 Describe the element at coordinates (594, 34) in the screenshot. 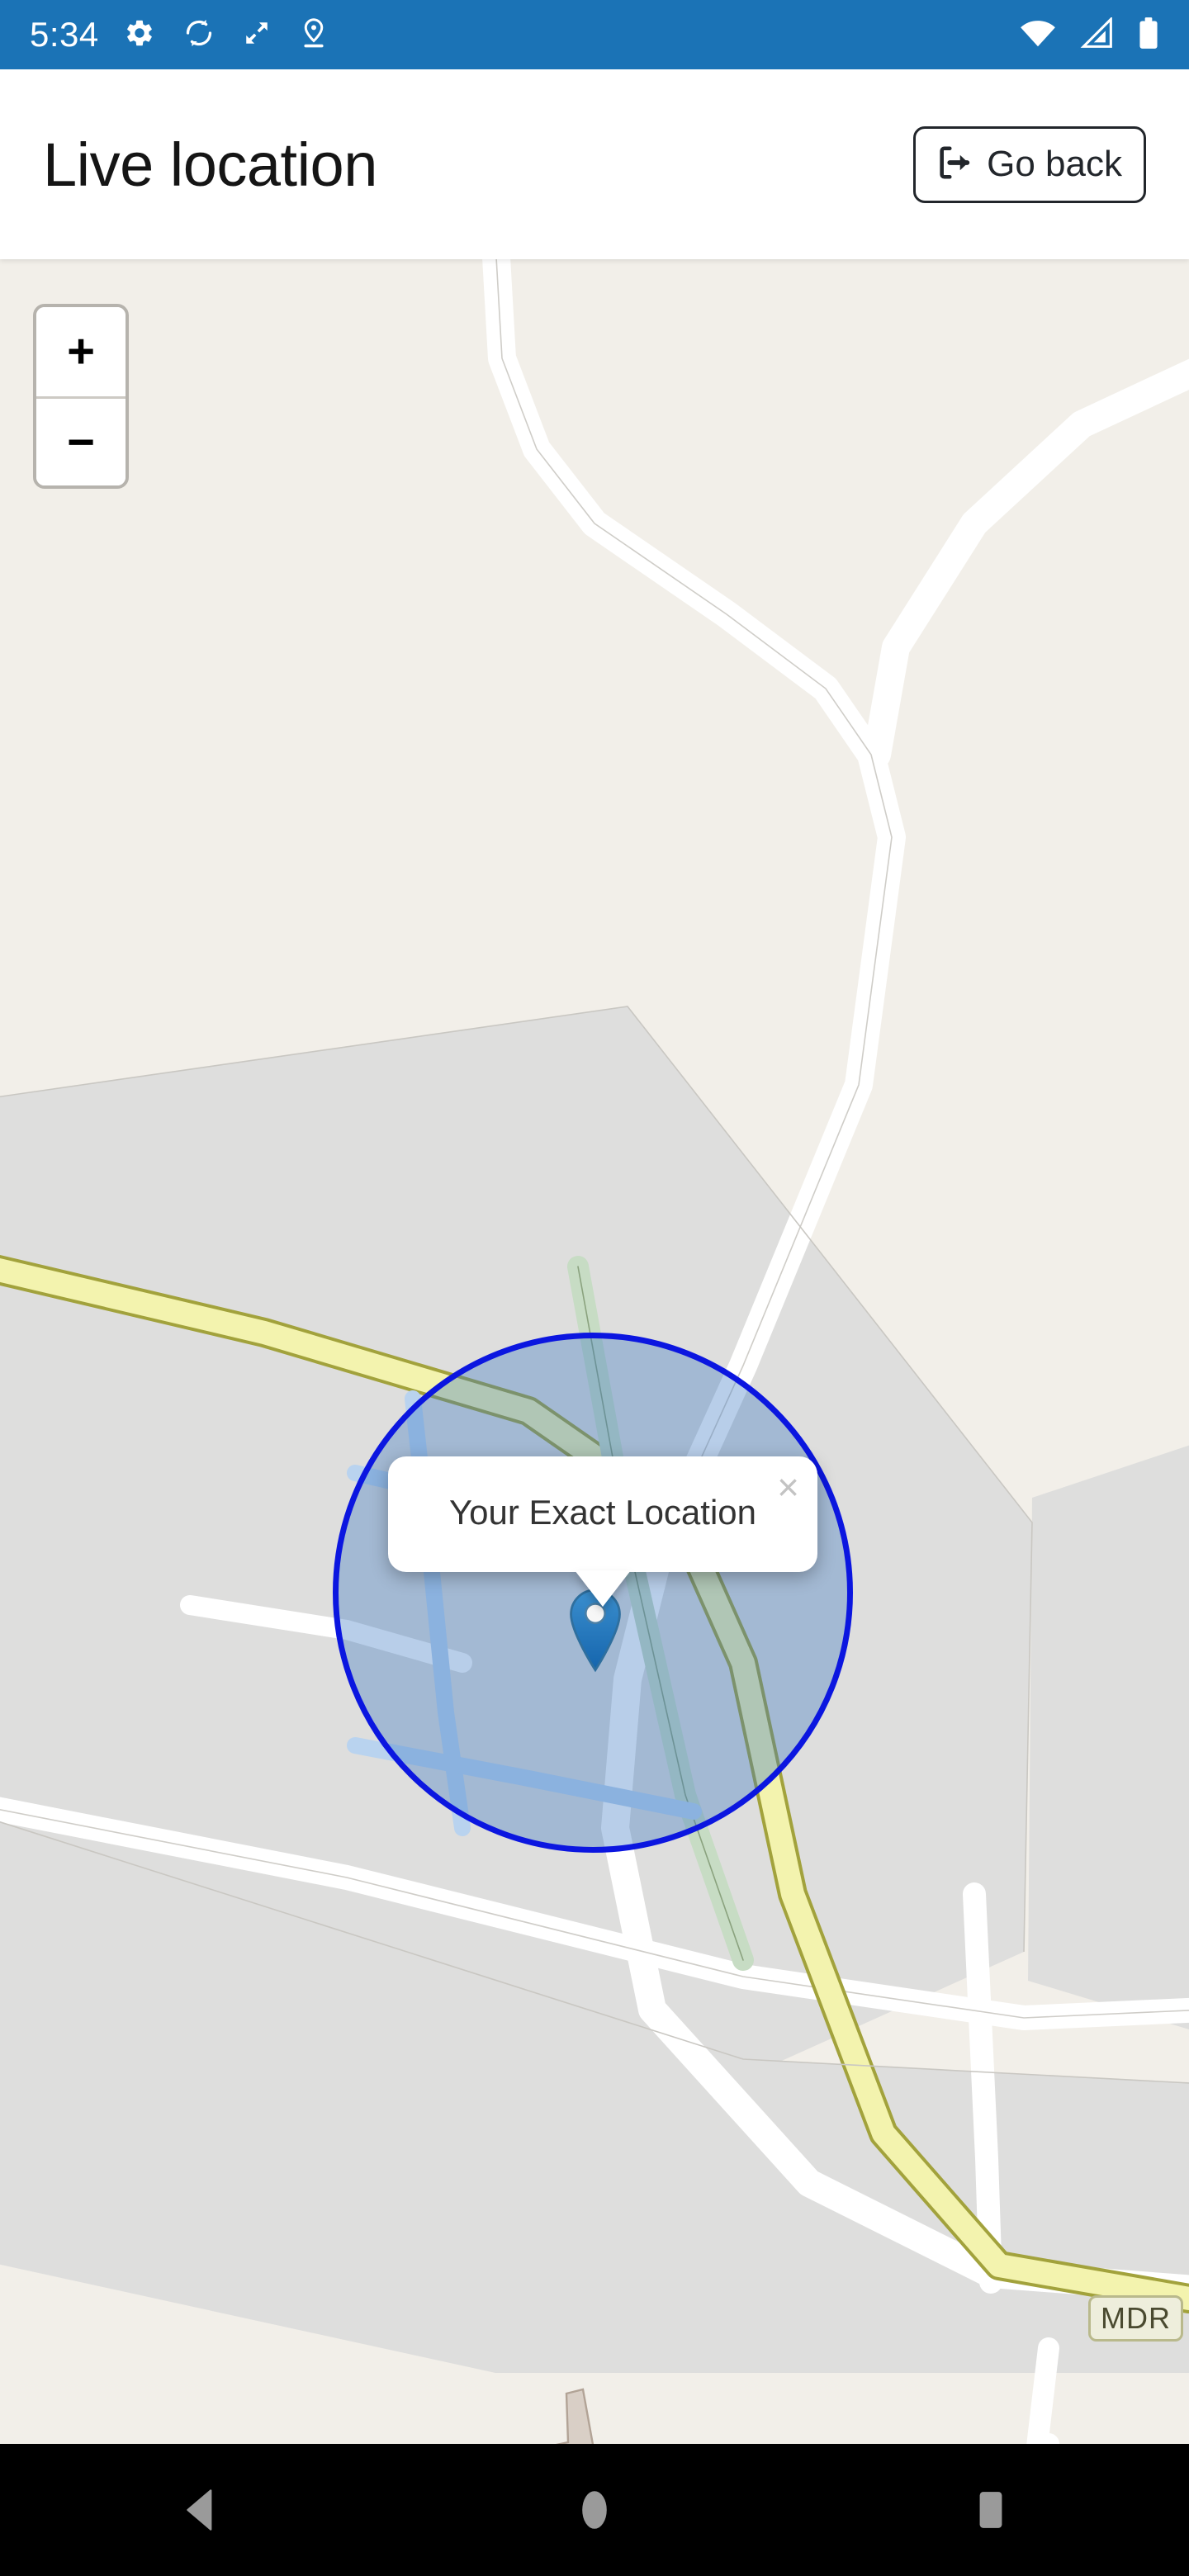

I see `status-bar: 5:34` at that location.